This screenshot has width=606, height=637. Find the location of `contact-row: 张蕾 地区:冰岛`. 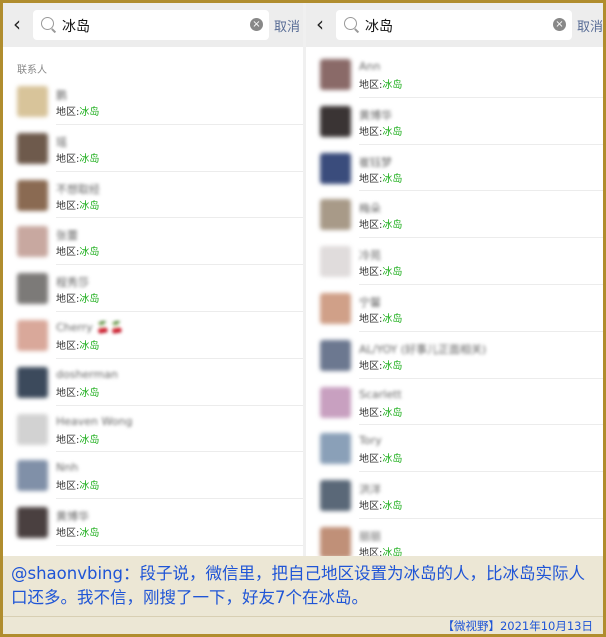

contact-row: 张蕾 地区:冰岛 is located at coordinates (153, 242).